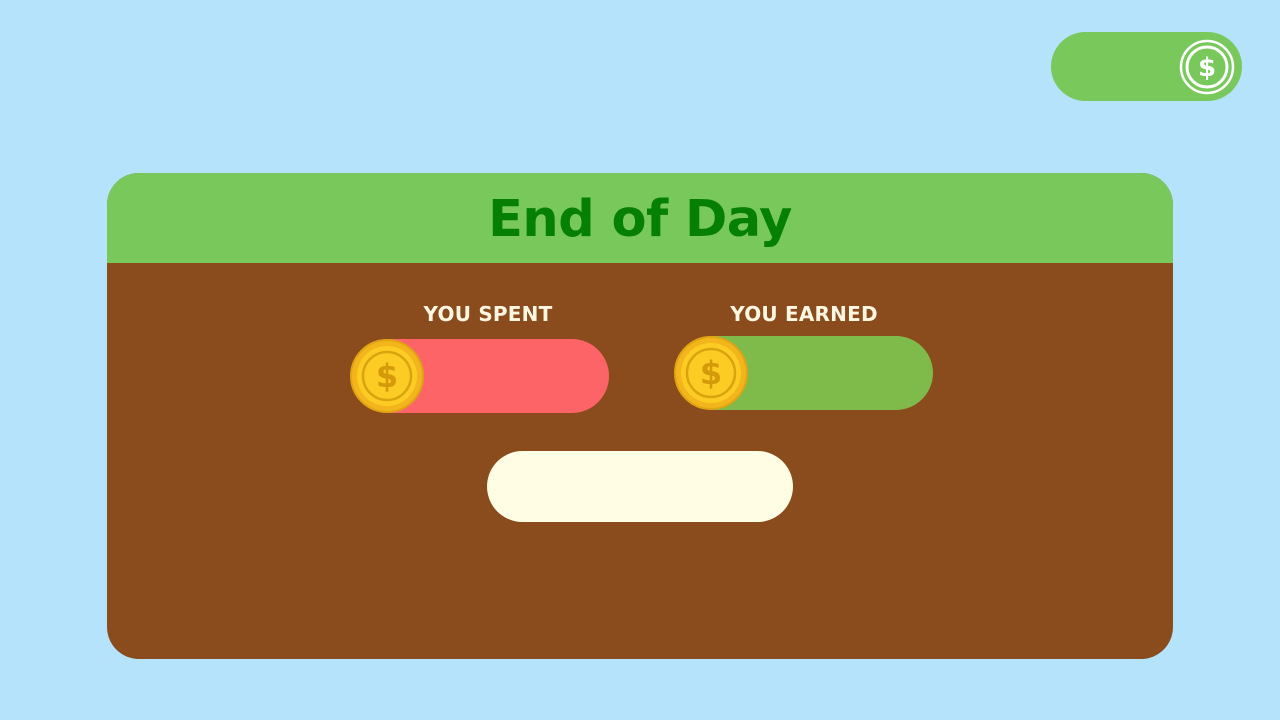 This screenshot has height=720, width=1280. What do you see at coordinates (829, 373) in the screenshot?
I see `earned-value` at bounding box center [829, 373].